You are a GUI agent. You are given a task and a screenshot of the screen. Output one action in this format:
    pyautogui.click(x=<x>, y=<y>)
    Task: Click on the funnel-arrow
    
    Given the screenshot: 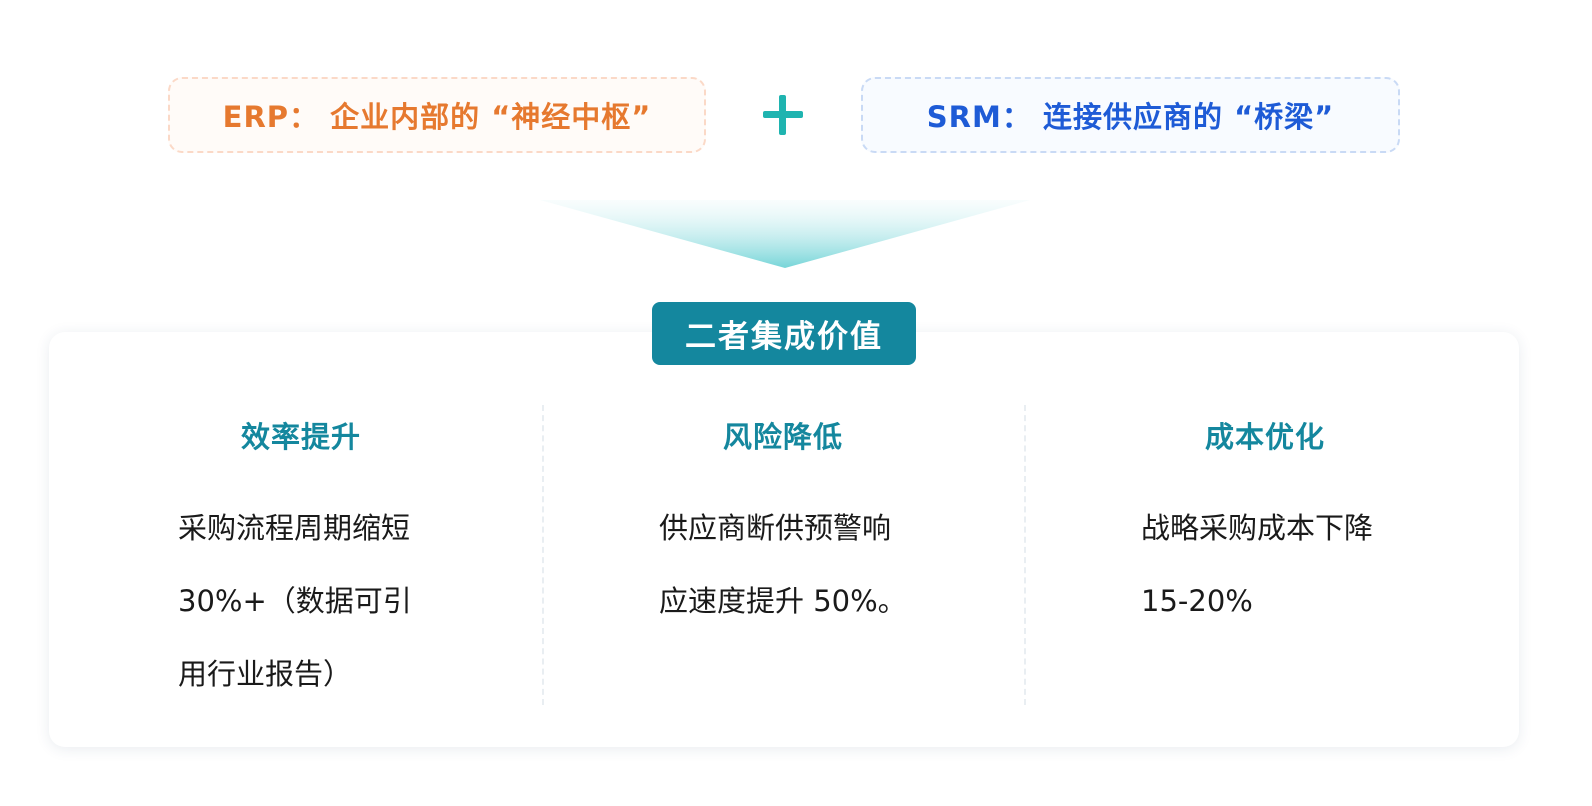 What is the action you would take?
    pyautogui.click(x=785, y=234)
    